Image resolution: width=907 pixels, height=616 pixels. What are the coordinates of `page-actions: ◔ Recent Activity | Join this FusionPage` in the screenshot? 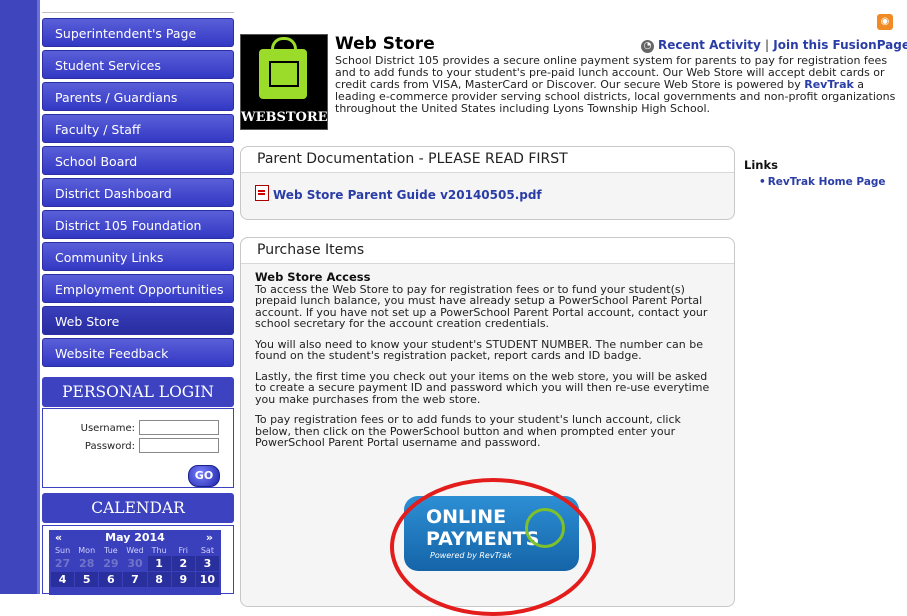 It's located at (774, 45).